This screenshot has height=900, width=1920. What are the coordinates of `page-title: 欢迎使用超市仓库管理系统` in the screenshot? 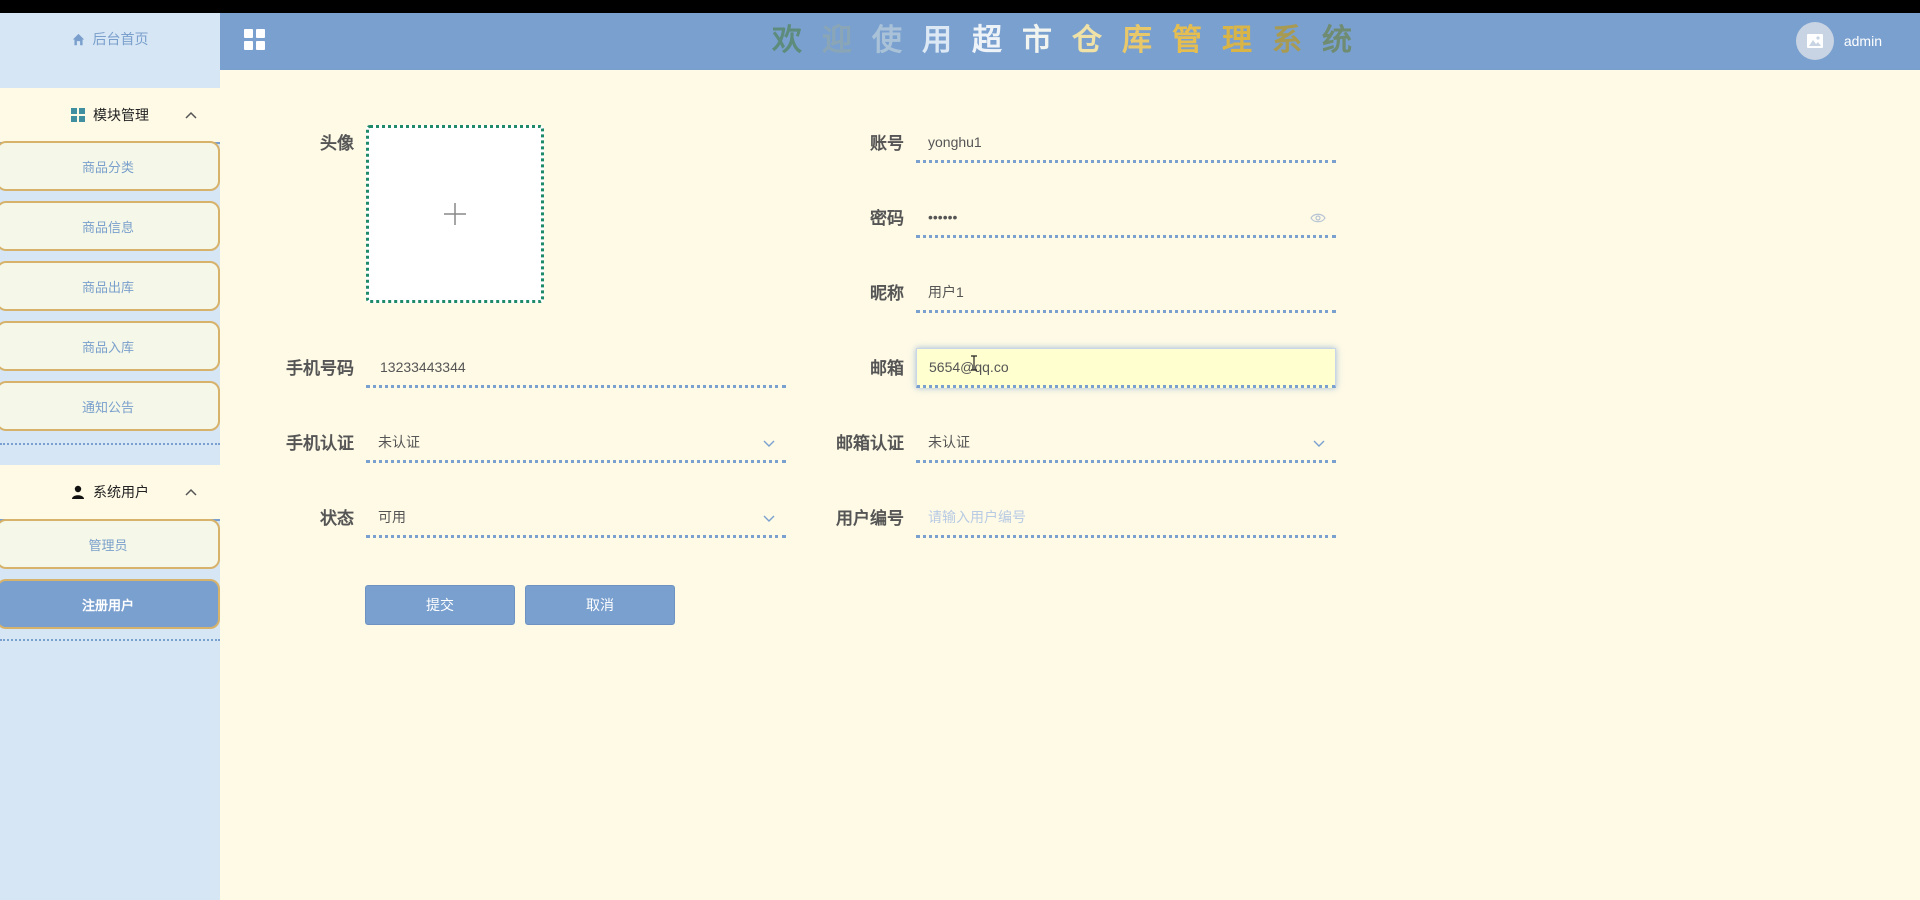 It's located at (1062, 41).